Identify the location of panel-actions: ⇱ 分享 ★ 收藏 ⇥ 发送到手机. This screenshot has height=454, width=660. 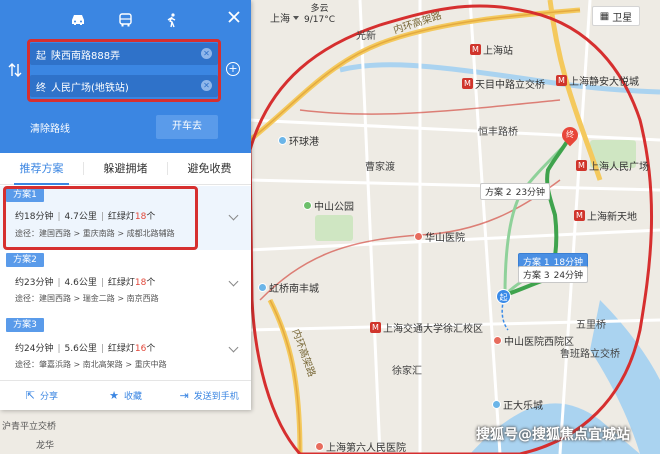
(125, 395).